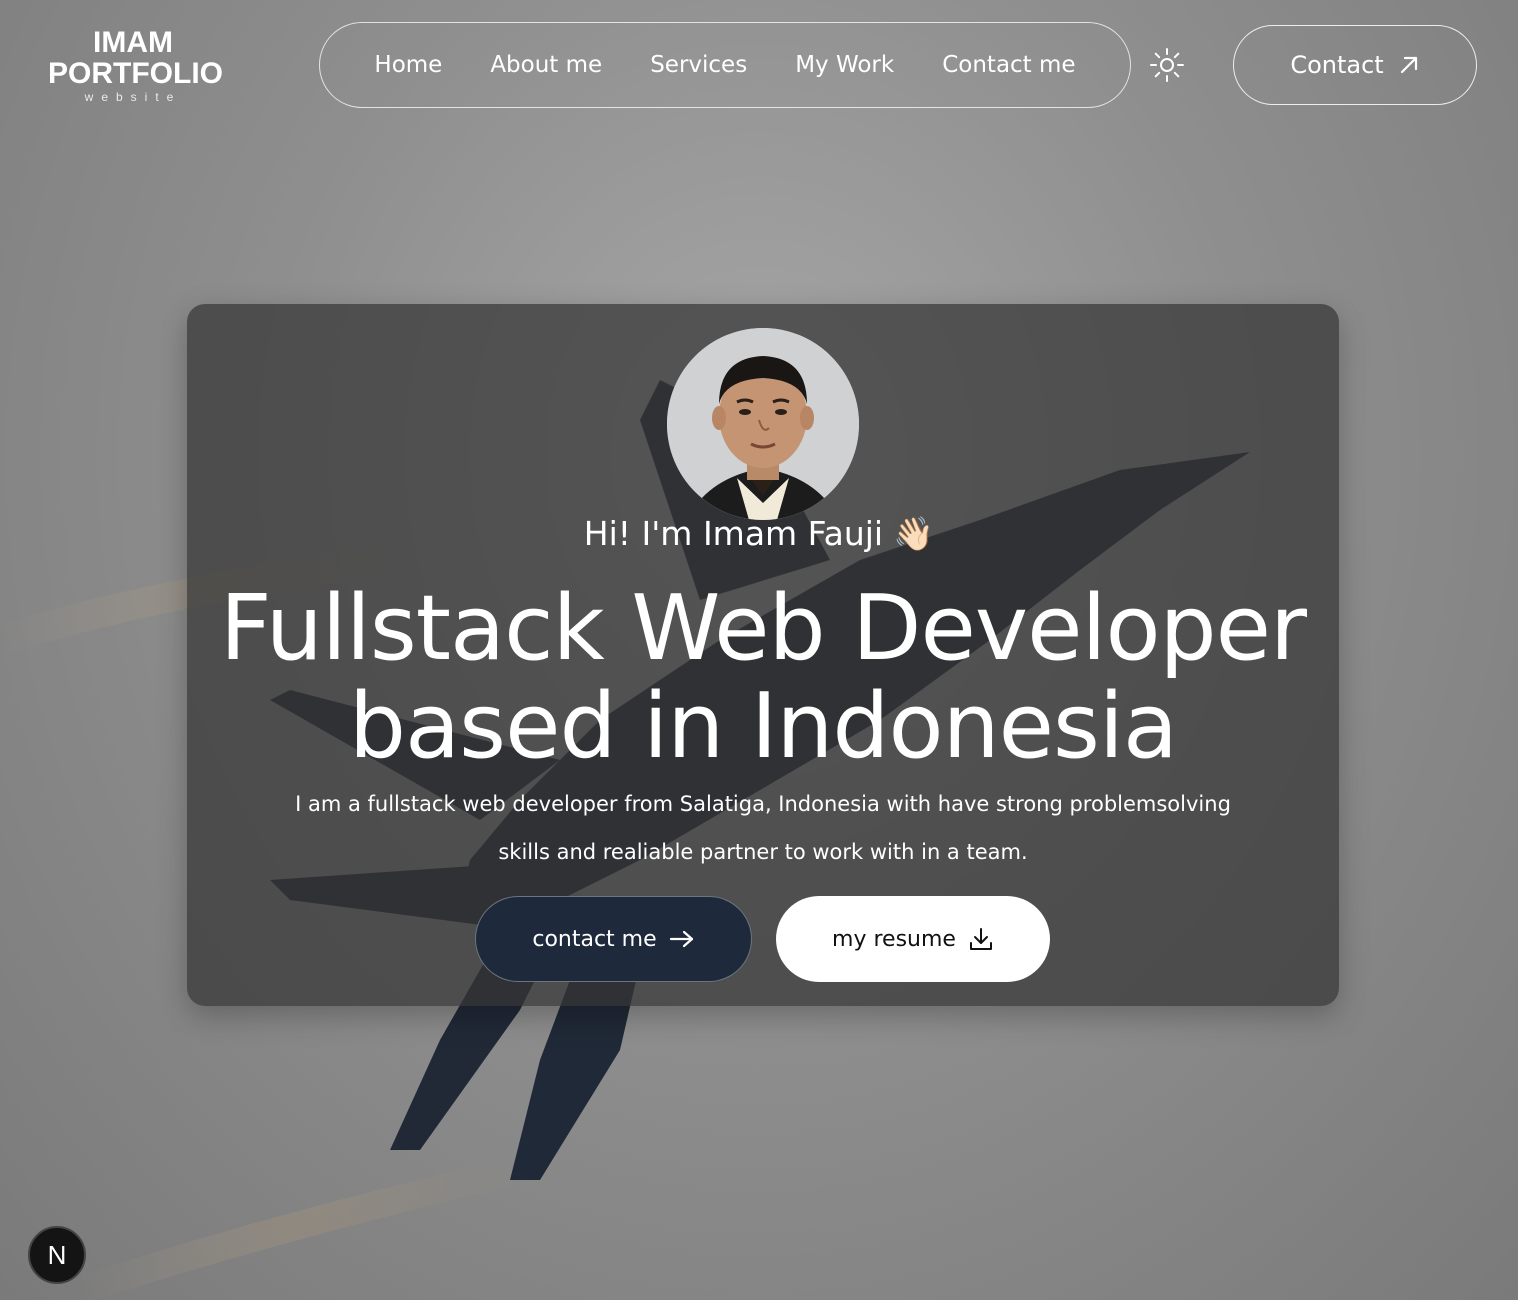 This screenshot has width=1518, height=1300. I want to click on profile-photo, so click(763, 424).